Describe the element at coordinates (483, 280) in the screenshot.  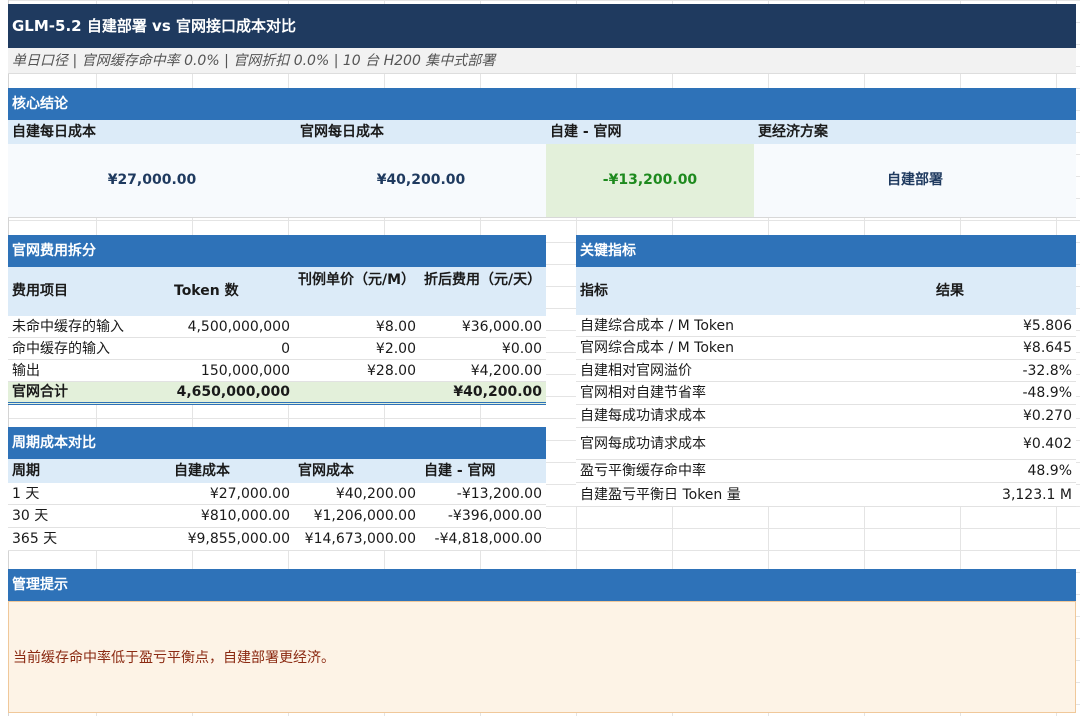
I see `fee-col-cost: 折后费用（元/天）` at that location.